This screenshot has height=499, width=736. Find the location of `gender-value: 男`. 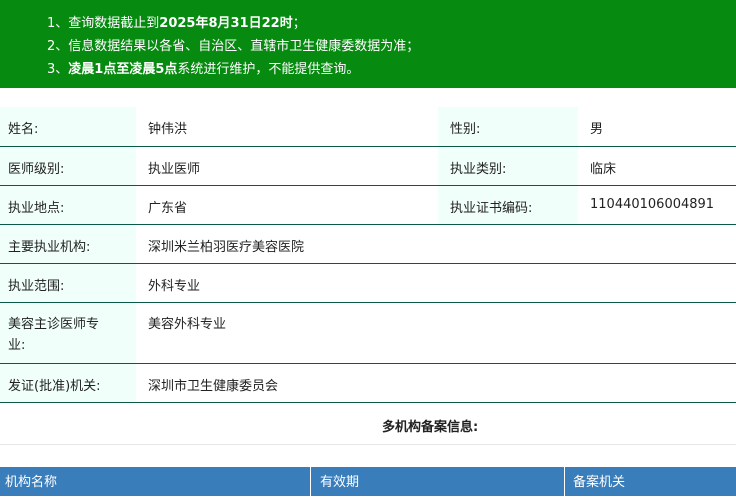

gender-value: 男 is located at coordinates (597, 129).